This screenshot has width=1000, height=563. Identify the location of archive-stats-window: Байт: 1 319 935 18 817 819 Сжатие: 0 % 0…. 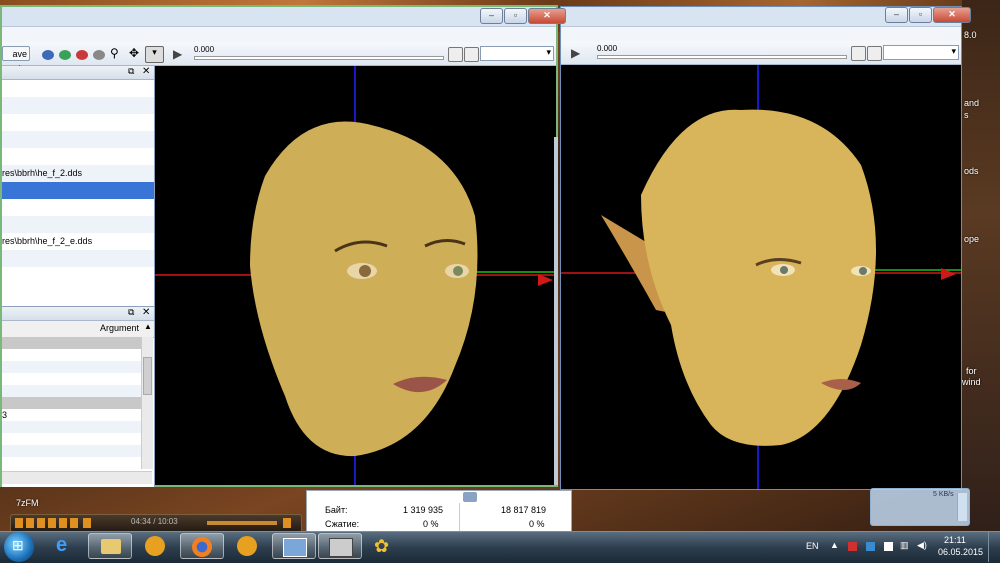
(439, 511).